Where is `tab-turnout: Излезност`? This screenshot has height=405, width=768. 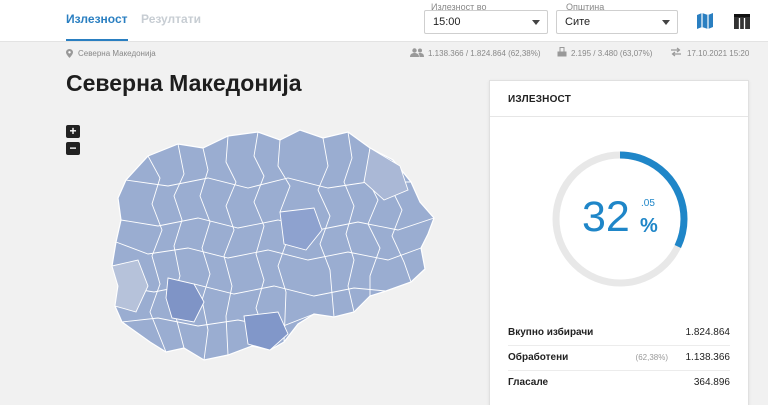 tab-turnout: Излезност is located at coordinates (97, 26).